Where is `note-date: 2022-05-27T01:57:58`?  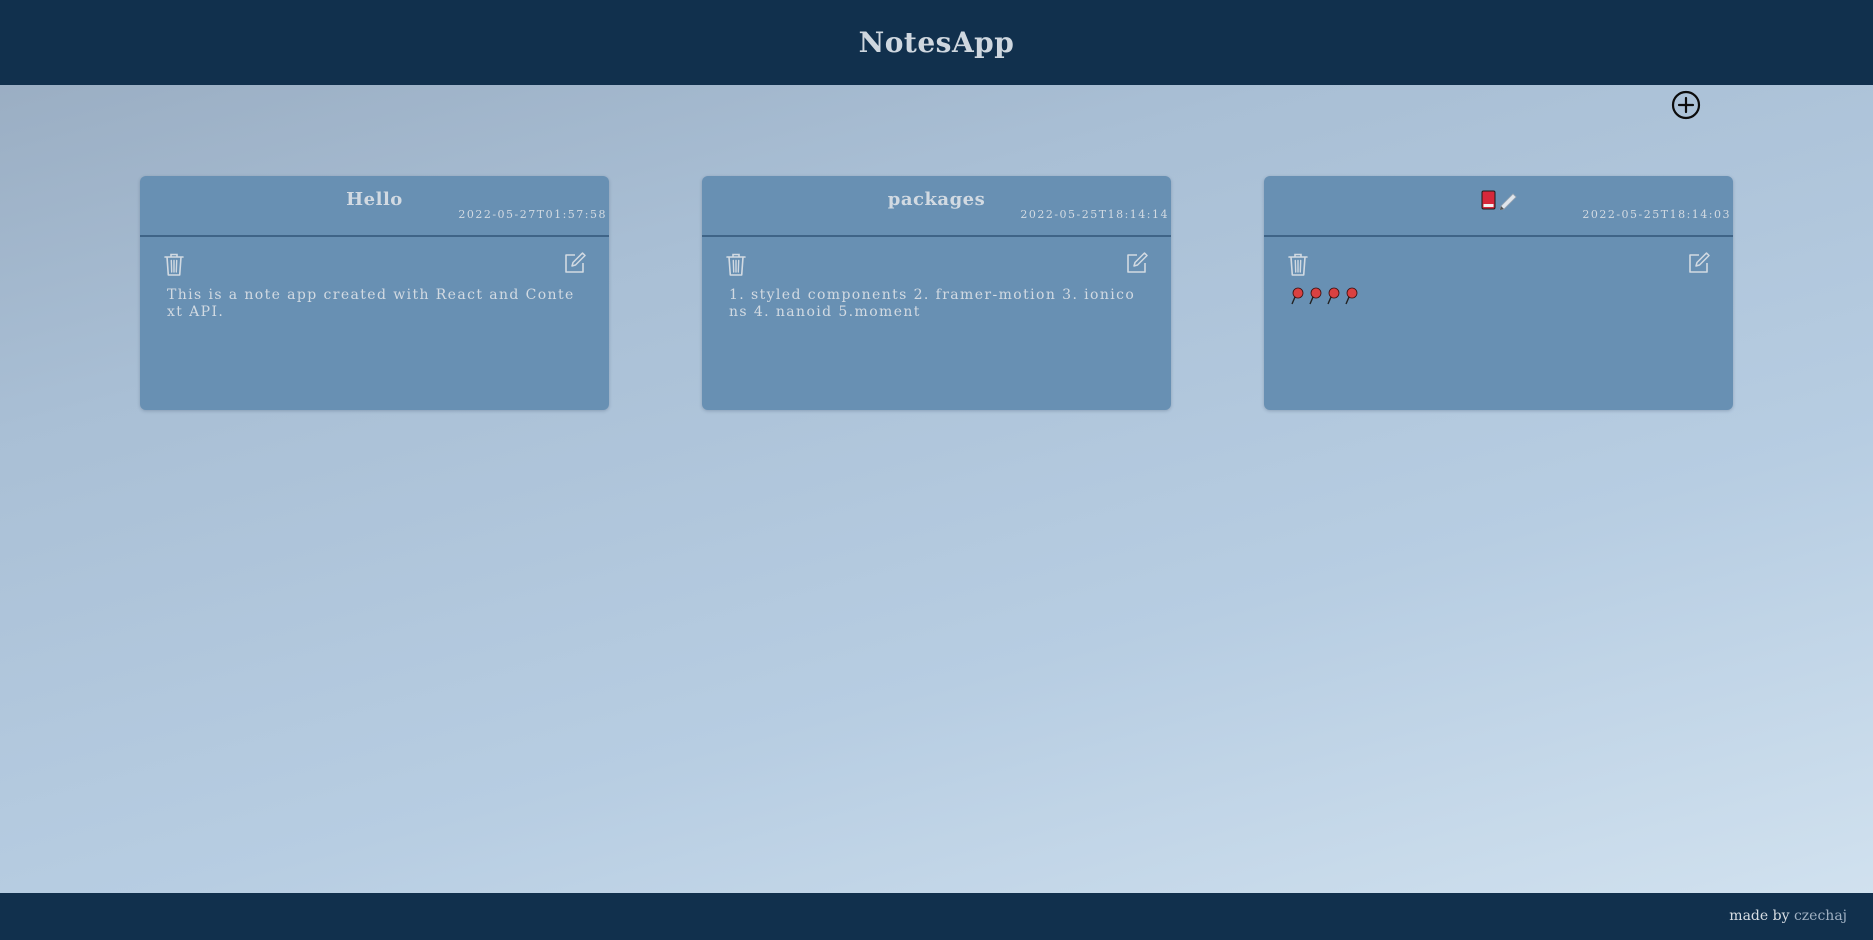 note-date: 2022-05-27T01:57:58 is located at coordinates (532, 214).